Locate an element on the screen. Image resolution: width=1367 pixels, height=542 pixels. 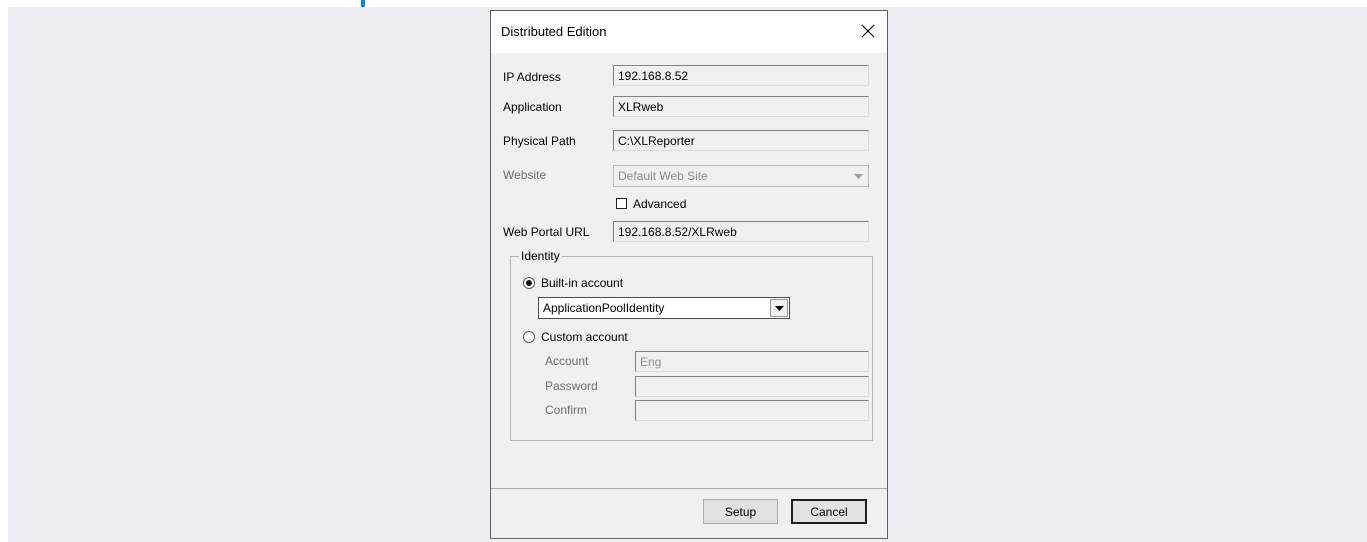
builtin-account-radio is located at coordinates (529, 283).